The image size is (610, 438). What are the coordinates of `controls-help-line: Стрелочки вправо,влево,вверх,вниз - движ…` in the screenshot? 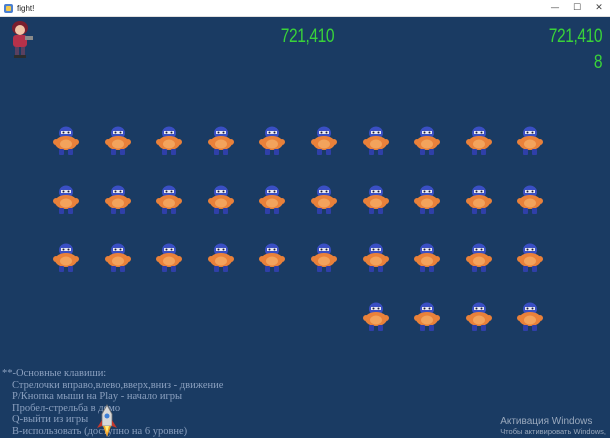 It's located at (118, 385).